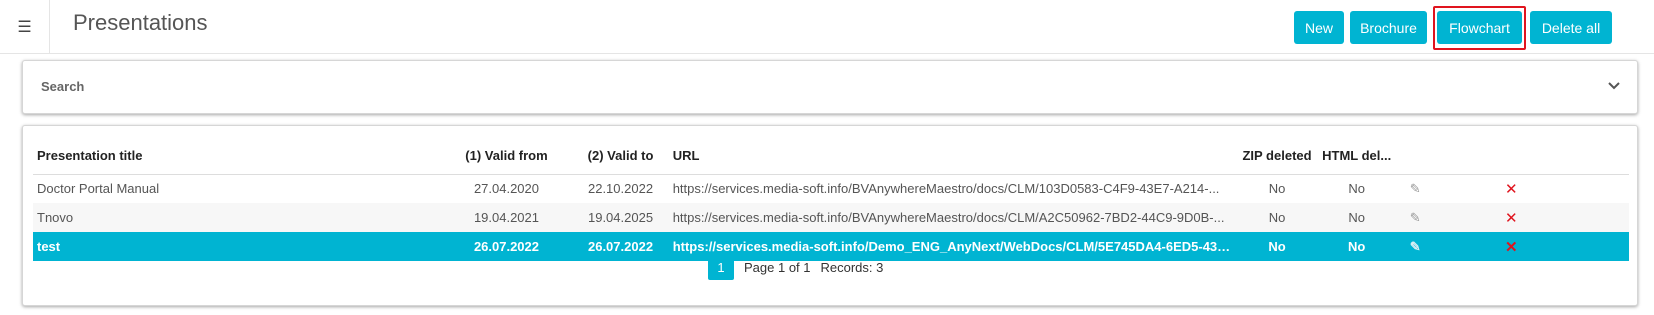  I want to click on column-header-valid-to: (2) Valid to, so click(620, 156).